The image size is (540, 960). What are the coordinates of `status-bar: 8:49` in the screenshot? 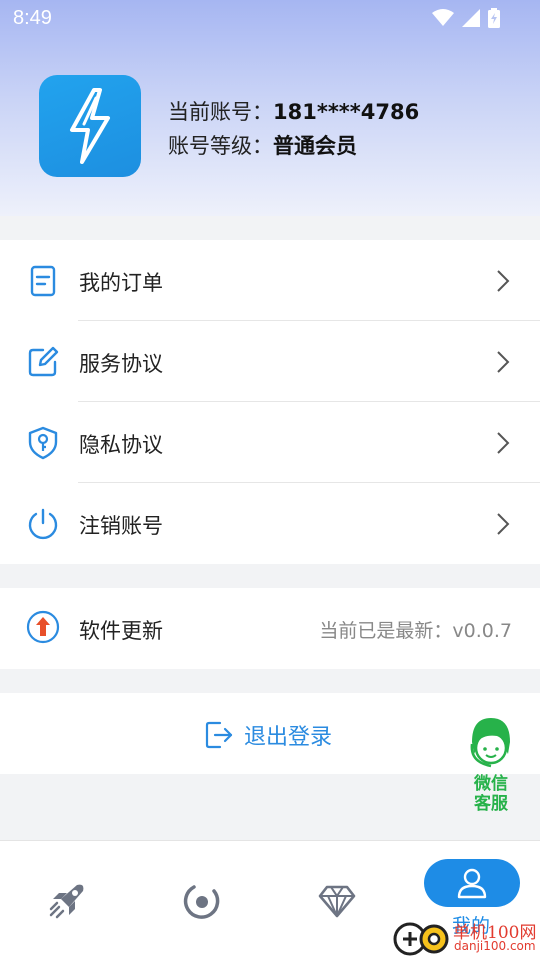 It's located at (270, 18).